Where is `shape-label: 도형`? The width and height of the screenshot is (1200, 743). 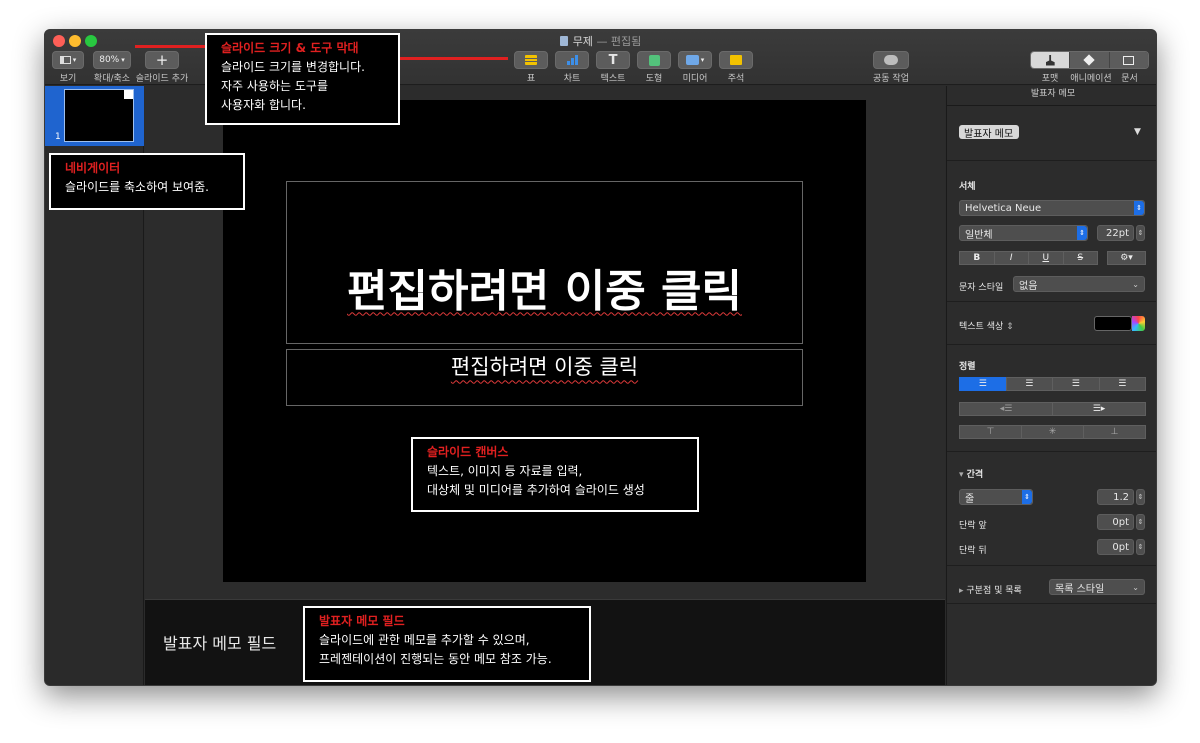 shape-label: 도형 is located at coordinates (654, 79).